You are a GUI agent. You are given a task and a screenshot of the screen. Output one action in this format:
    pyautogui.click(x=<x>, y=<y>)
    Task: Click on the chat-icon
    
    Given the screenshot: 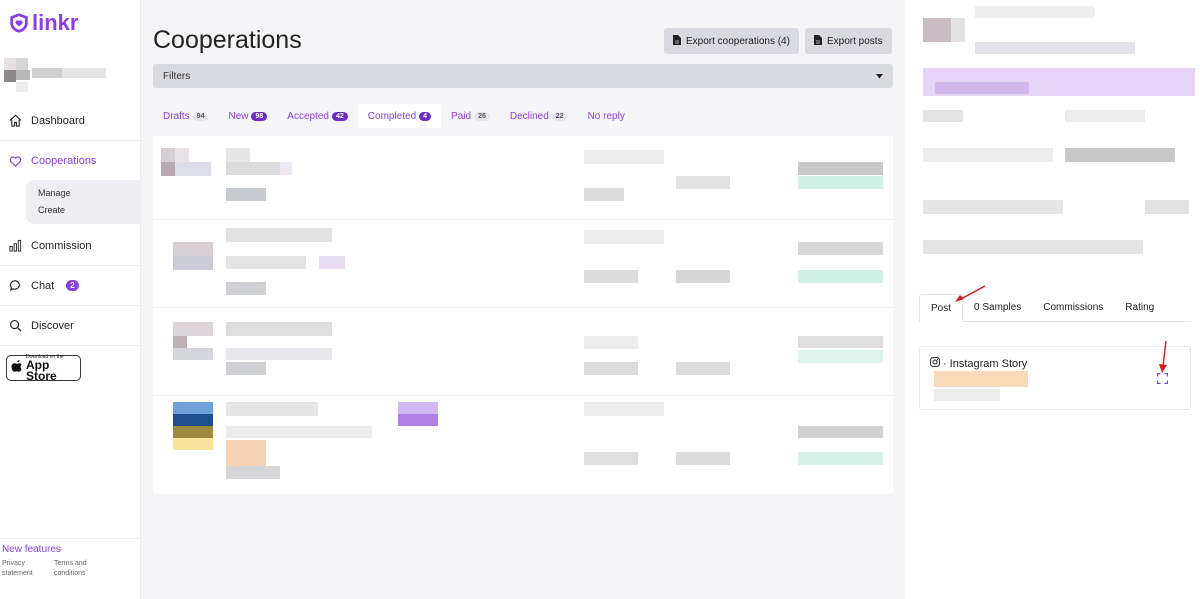 What is the action you would take?
    pyautogui.click(x=15, y=286)
    